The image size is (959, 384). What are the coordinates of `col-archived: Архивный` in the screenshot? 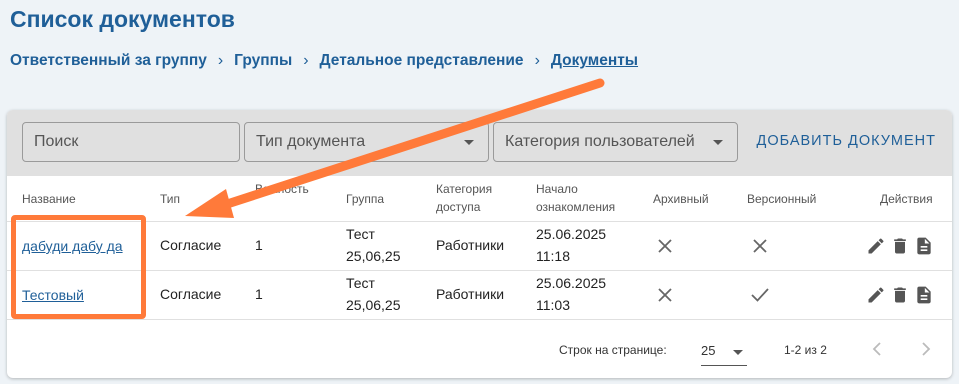 It's located at (681, 199).